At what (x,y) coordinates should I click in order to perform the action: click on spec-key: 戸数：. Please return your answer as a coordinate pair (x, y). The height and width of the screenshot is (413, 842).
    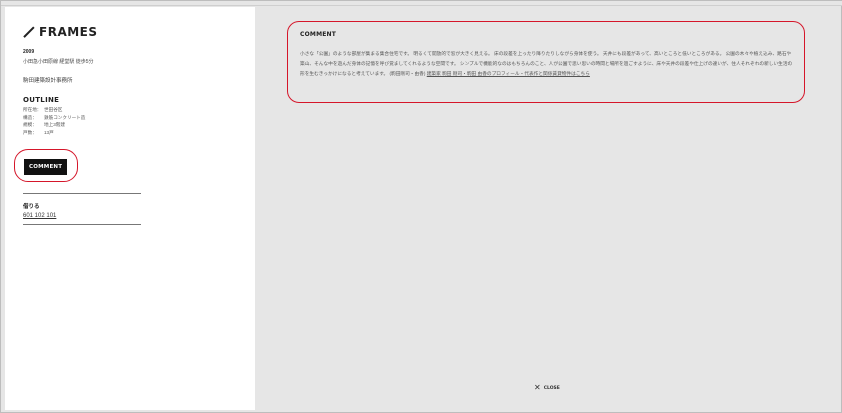
    Looking at the image, I should click on (30, 132).